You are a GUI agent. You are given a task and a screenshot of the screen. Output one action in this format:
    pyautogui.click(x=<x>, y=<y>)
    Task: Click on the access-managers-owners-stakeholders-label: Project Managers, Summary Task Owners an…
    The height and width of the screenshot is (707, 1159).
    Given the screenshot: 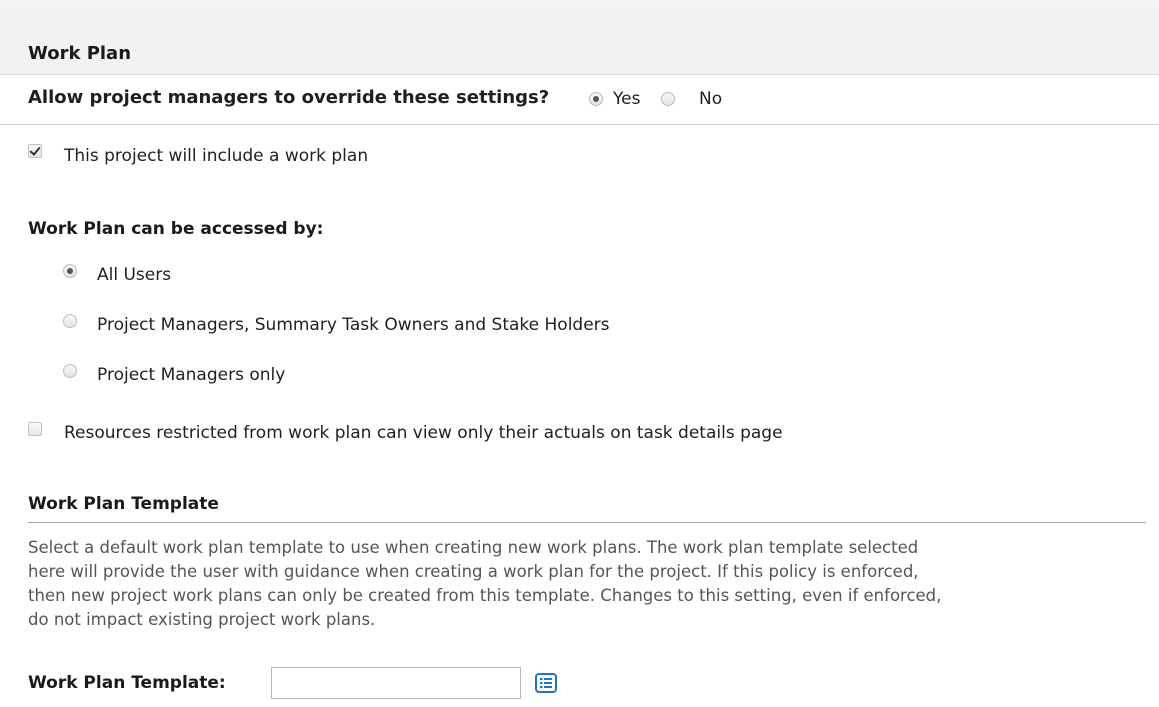 What is the action you would take?
    pyautogui.click(x=353, y=325)
    